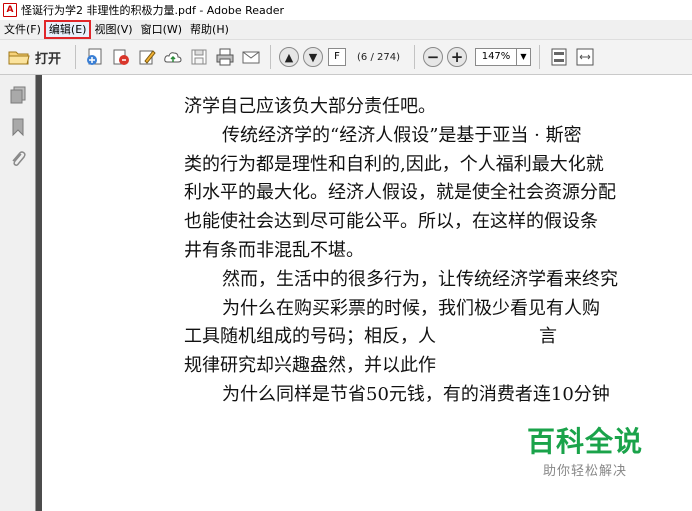 The image size is (692, 511). I want to click on save-disk-icon, so click(199, 57).